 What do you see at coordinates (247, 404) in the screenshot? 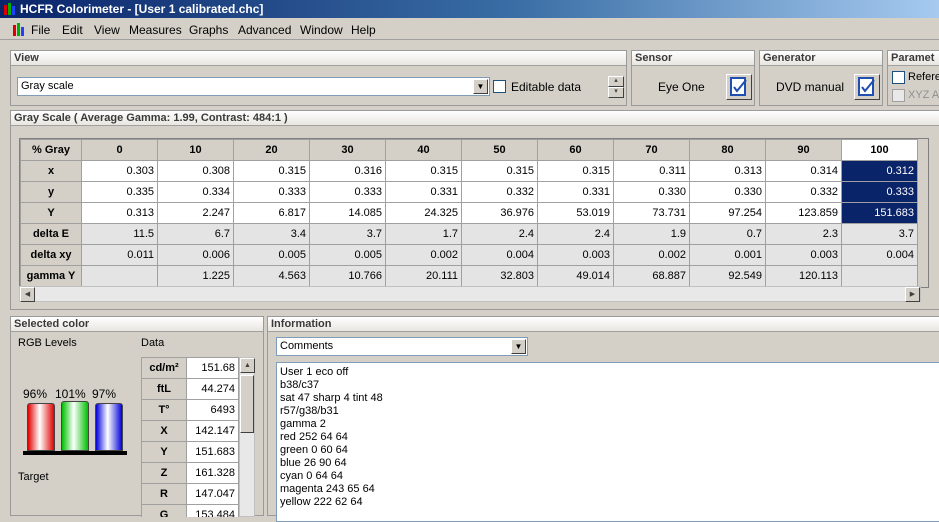
I see `scroll-thumb` at bounding box center [247, 404].